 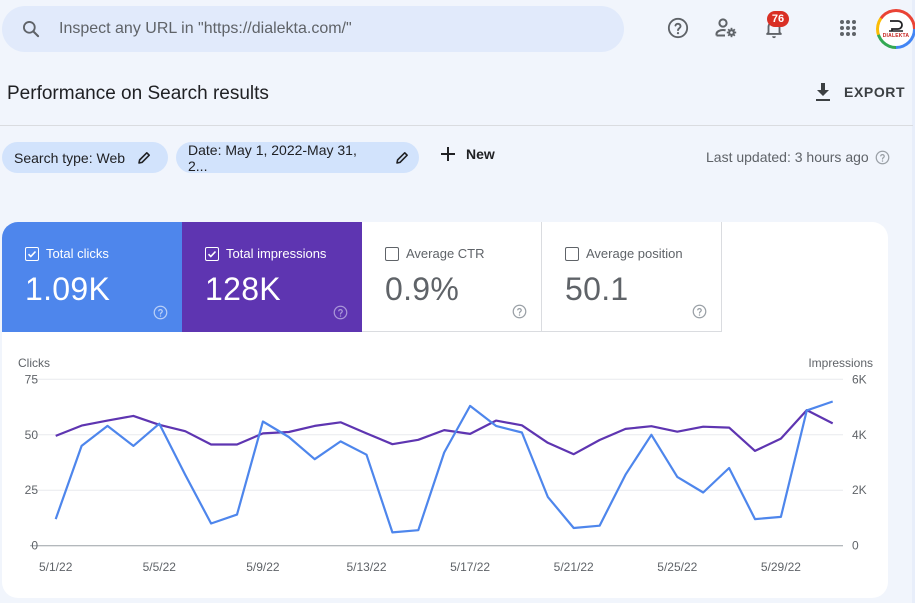 I want to click on new-filter-button: New, so click(x=467, y=154).